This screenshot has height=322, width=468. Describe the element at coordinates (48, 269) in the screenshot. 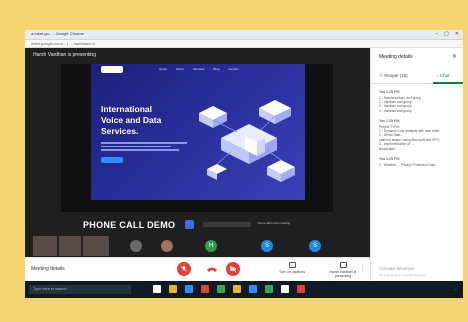

I see `meeting-details-button: Meeting details` at that location.